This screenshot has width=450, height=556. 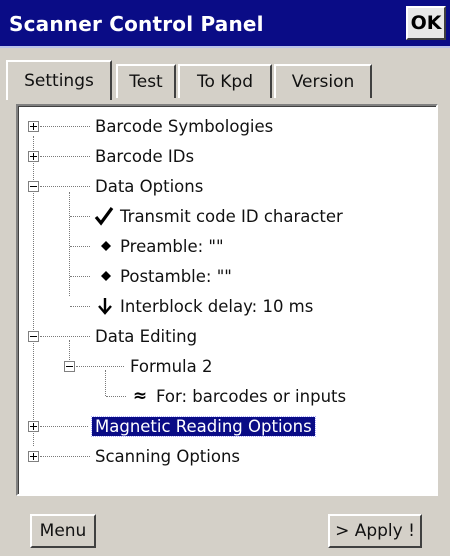 I want to click on tree-item-postamble: Postamble: "", so click(x=227, y=276).